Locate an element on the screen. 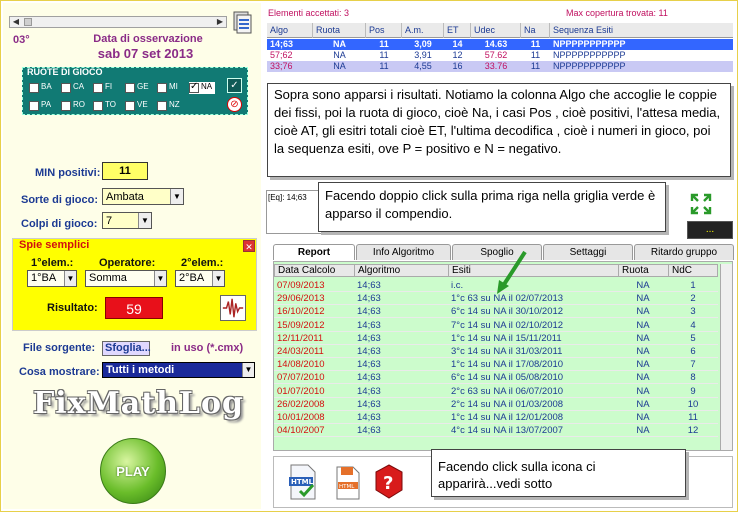  horizontal-scrollbar: ◀ ▶ is located at coordinates (118, 22).